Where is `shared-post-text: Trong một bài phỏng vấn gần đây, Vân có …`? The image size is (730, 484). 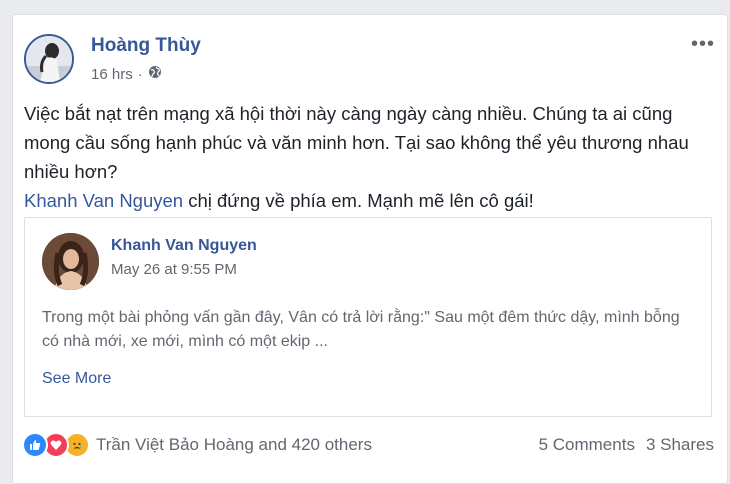 shared-post-text: Trong một bài phỏng vấn gần đây, Vân có … is located at coordinates (361, 329).